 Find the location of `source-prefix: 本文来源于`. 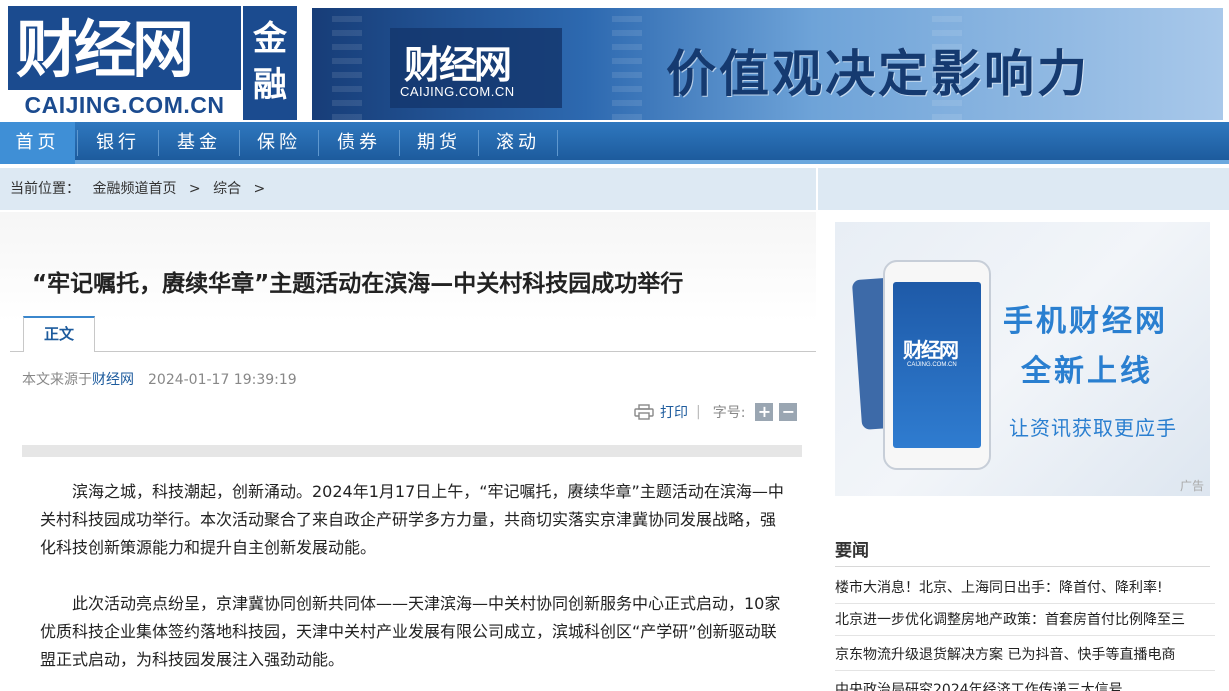

source-prefix: 本文来源于 is located at coordinates (57, 380).